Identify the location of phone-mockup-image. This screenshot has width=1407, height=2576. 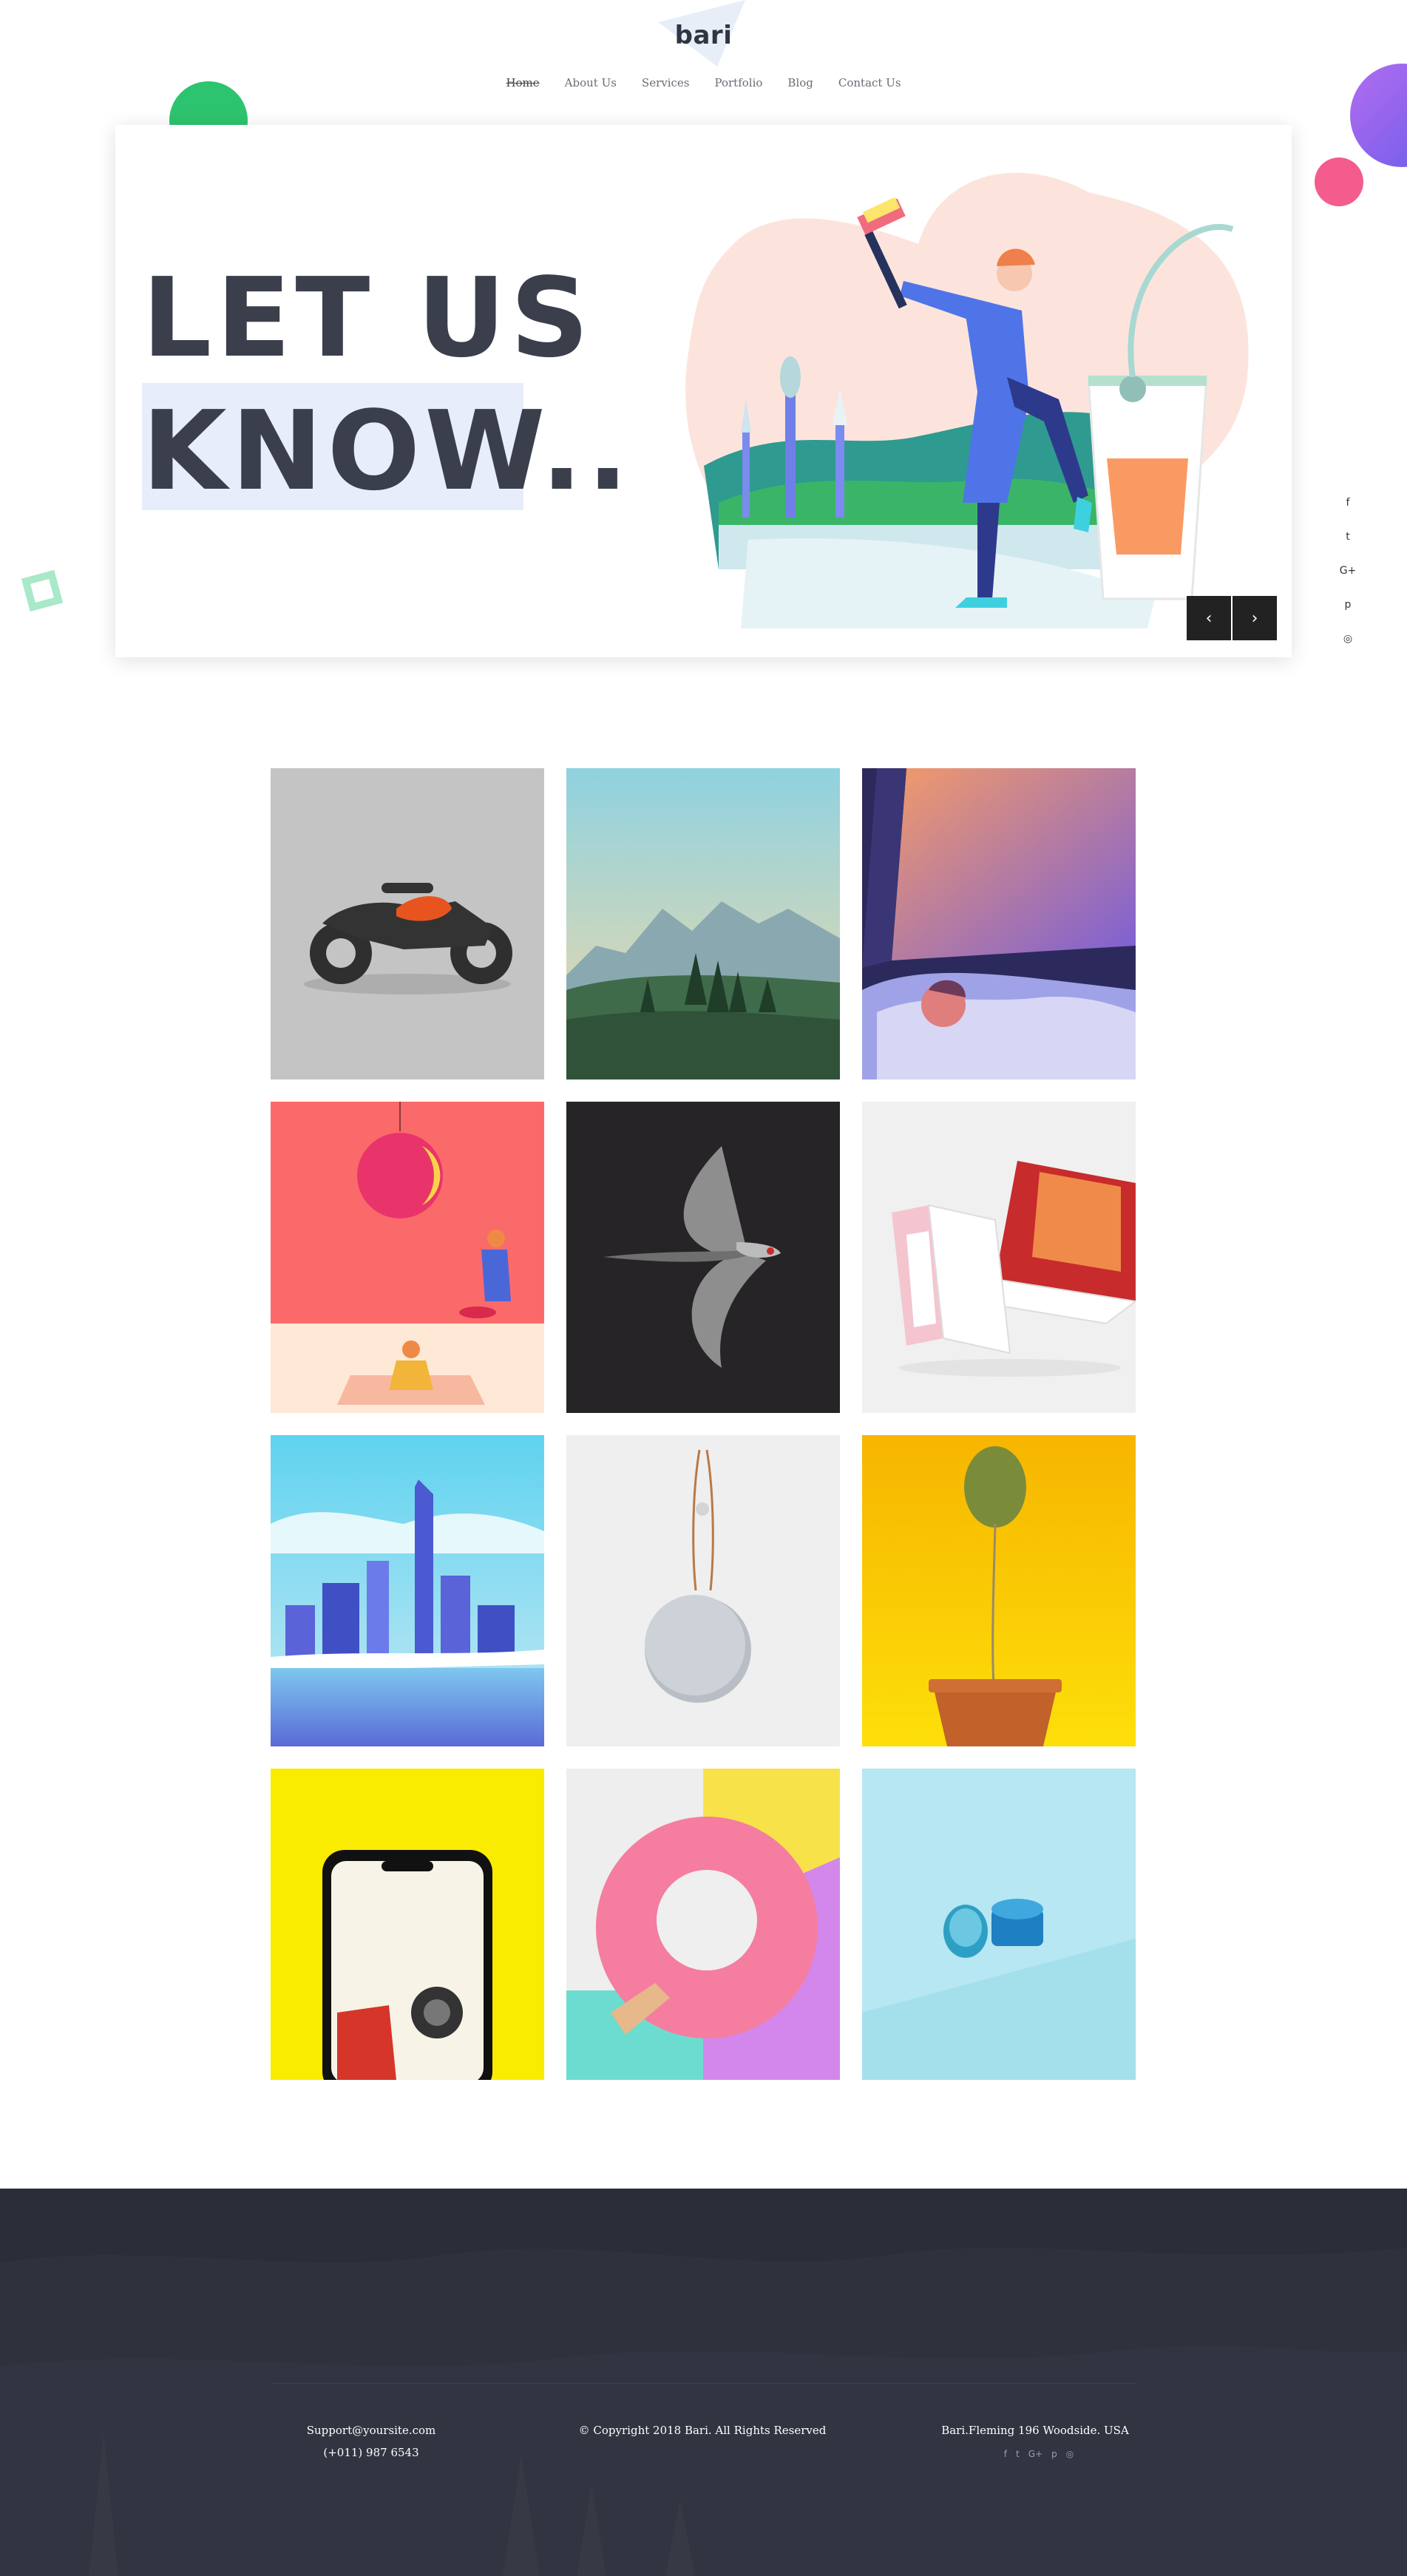
(407, 1924).